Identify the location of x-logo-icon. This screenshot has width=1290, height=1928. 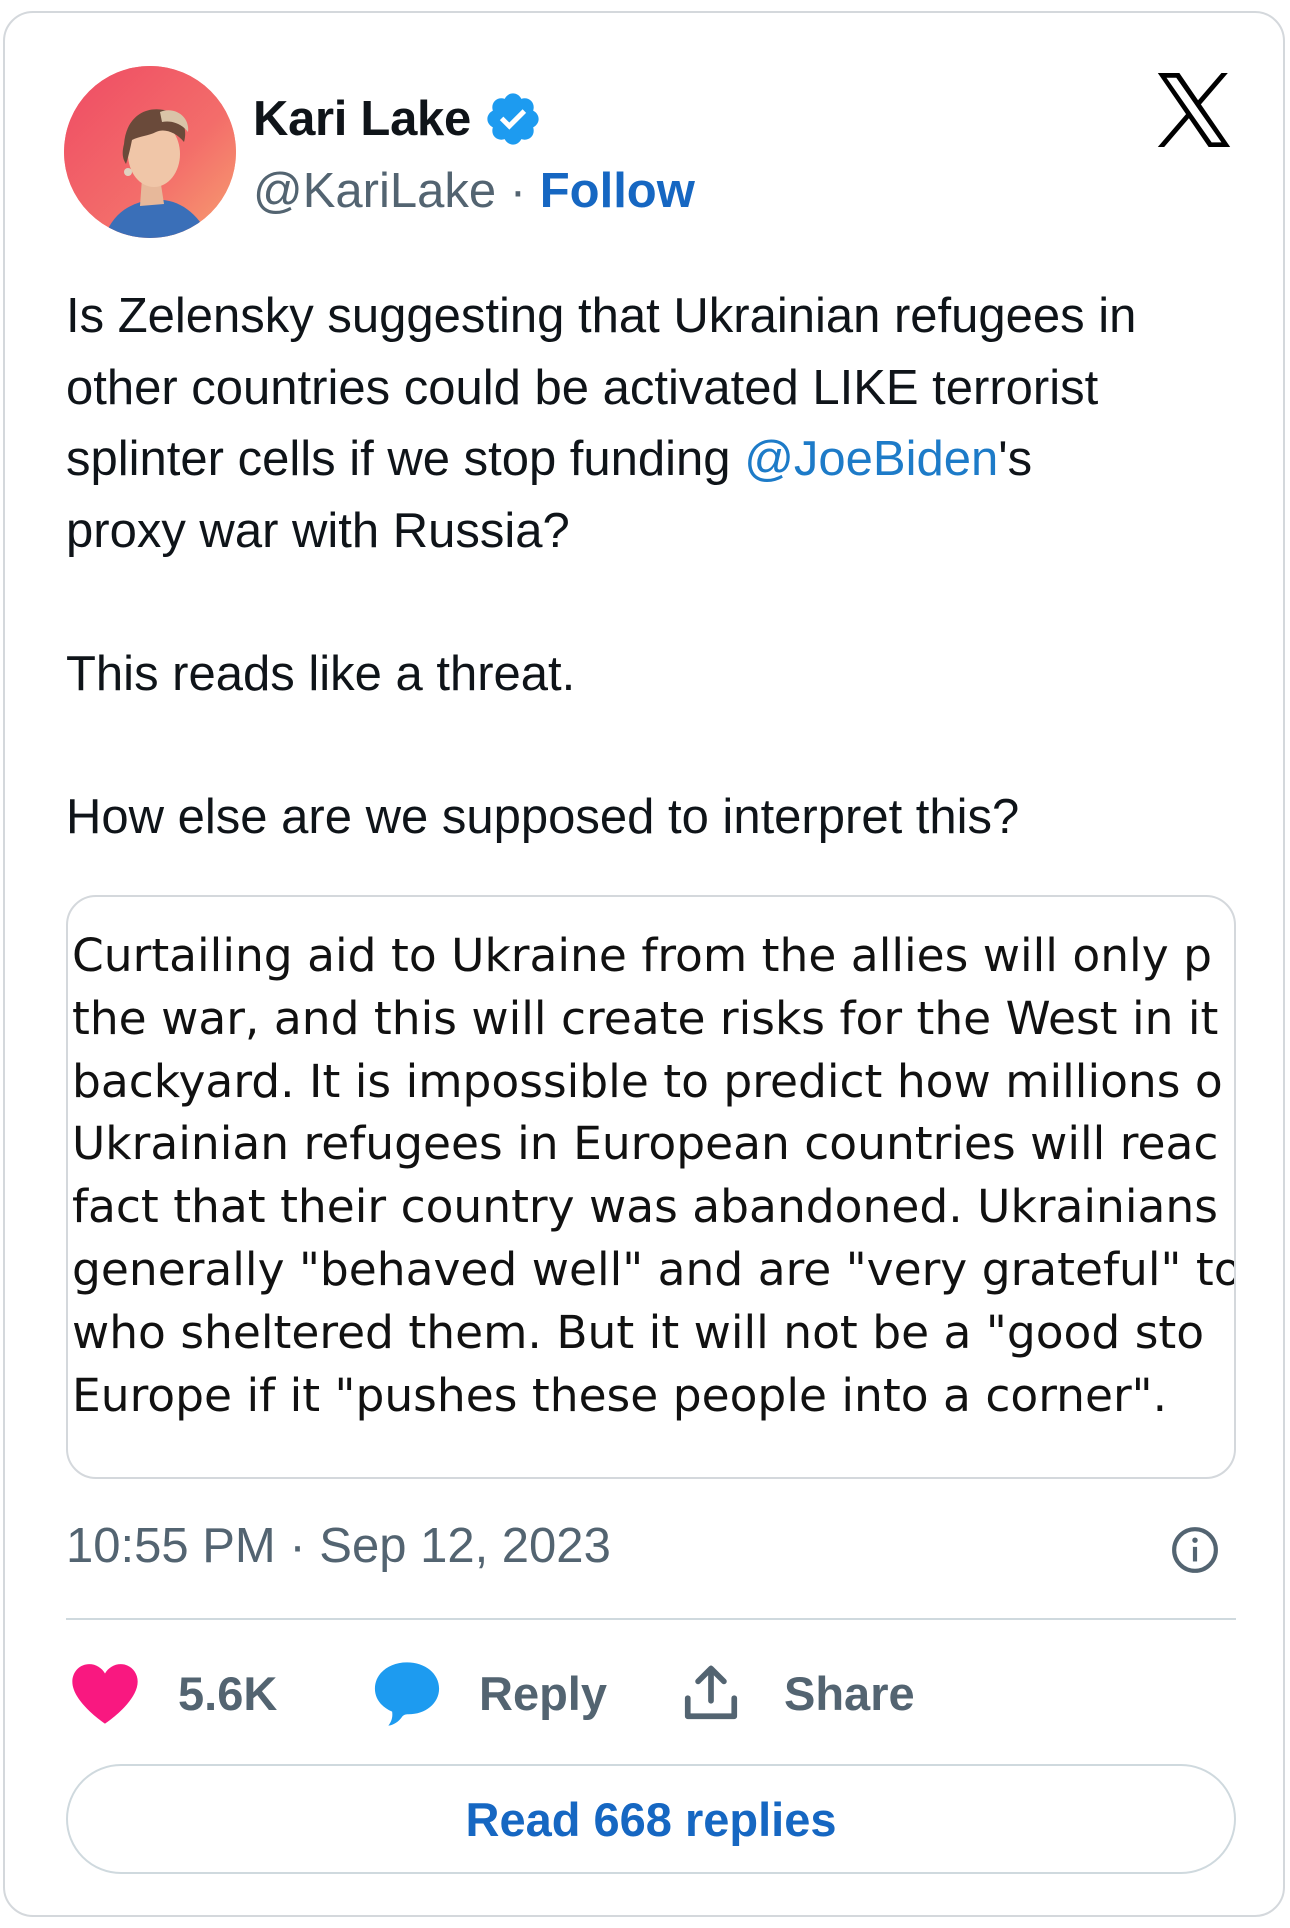
(1194, 110).